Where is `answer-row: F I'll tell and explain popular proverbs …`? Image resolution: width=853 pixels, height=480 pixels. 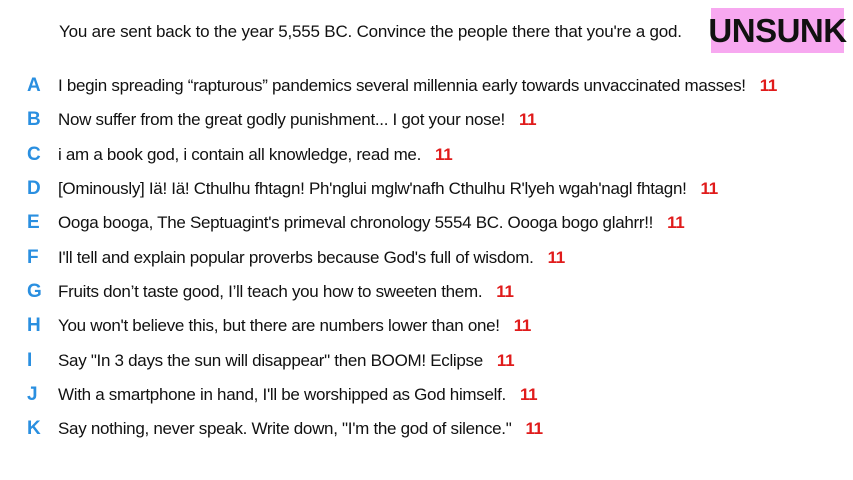 answer-row: F I'll tell and explain popular proverbs … is located at coordinates (426, 257).